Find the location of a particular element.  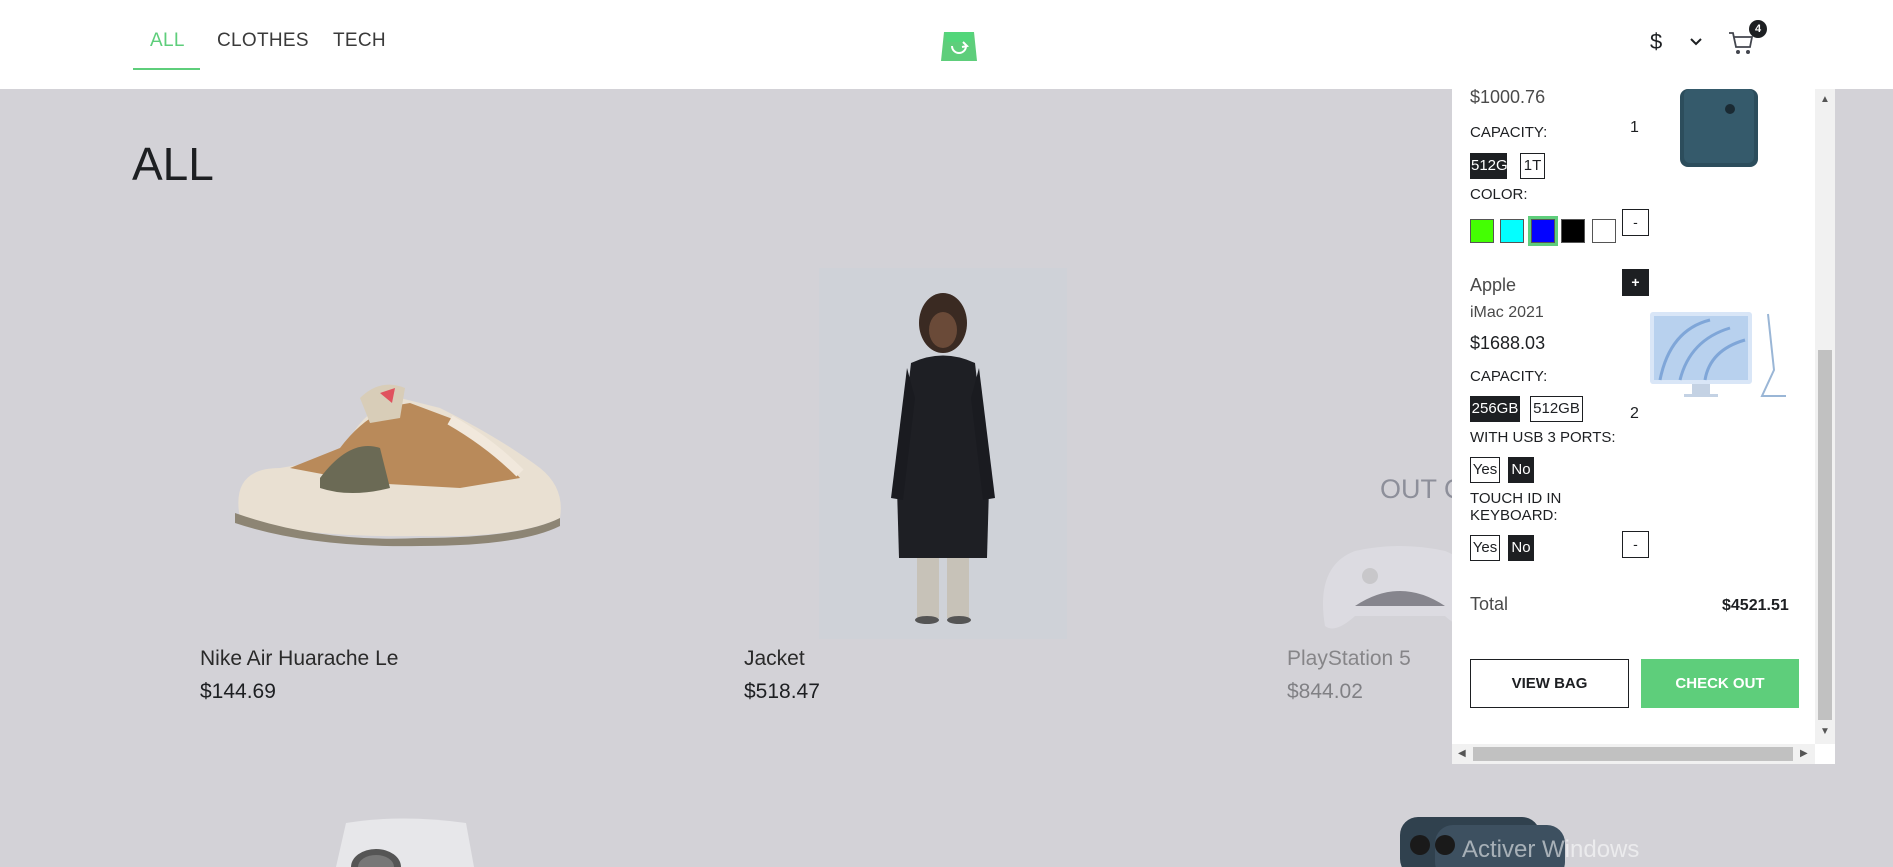

option-512g: 512G is located at coordinates (1489, 166).